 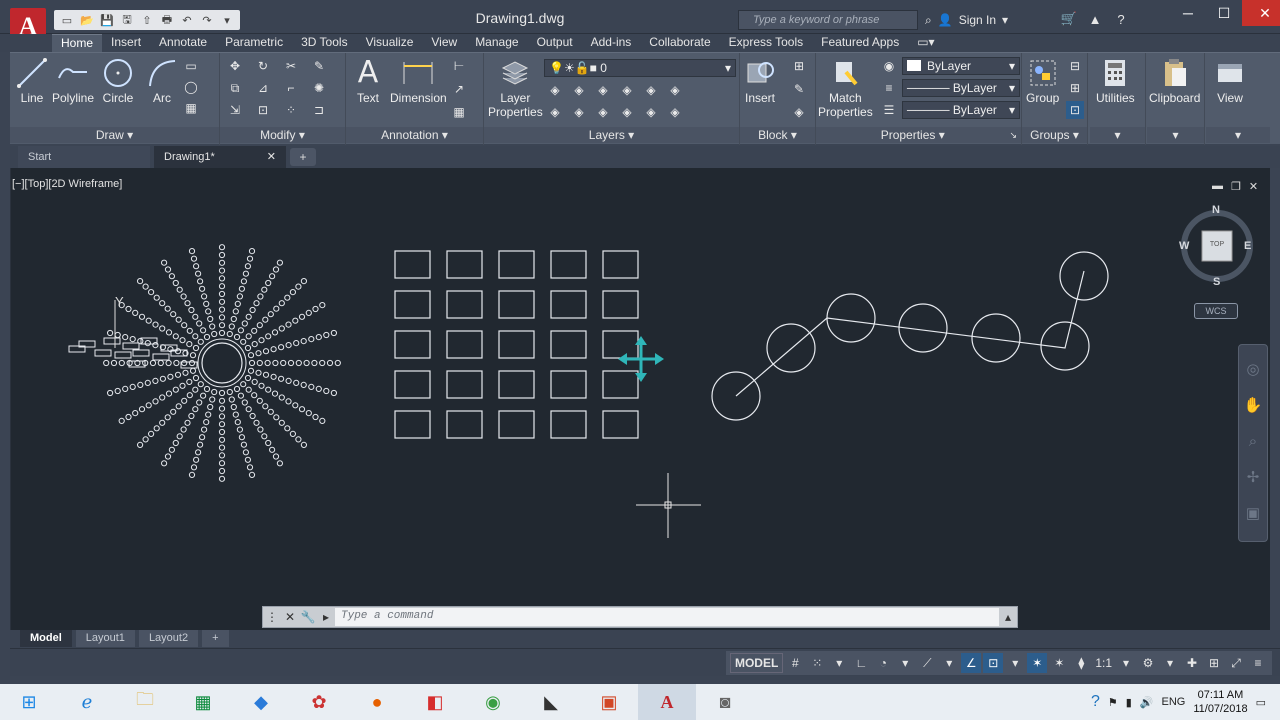 I want to click on ellipse-icon: ◯, so click(x=191, y=87).